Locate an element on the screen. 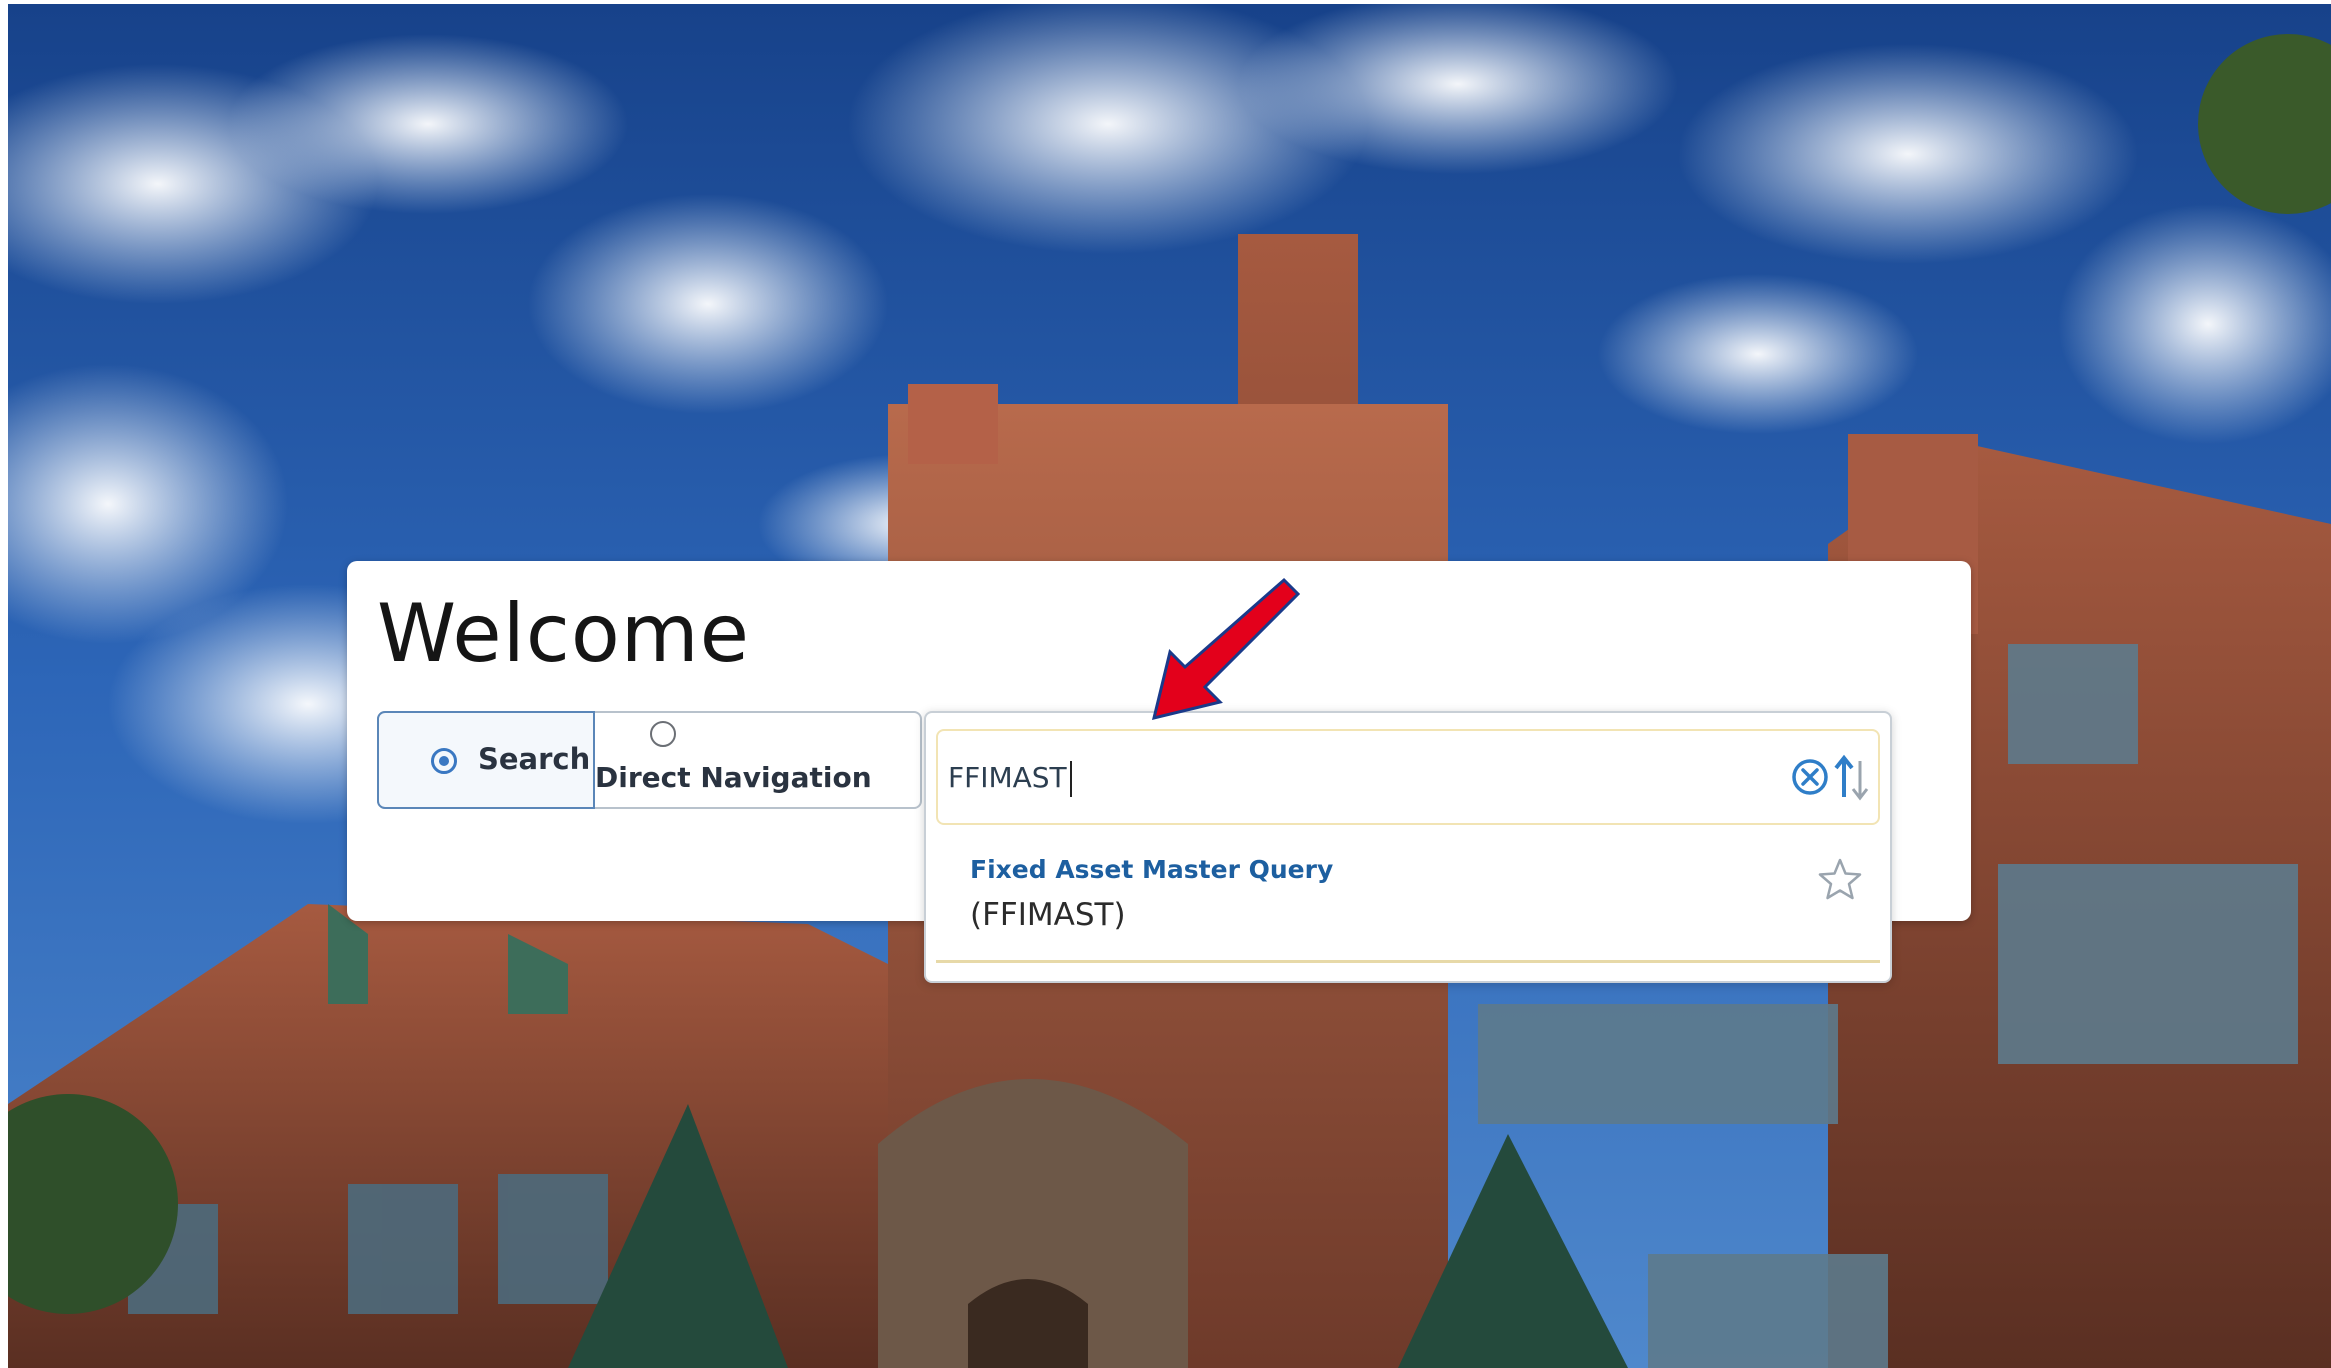 This screenshot has height=1368, width=2331. search-result-item: Fixed Asset Master Query (FFIMAST) is located at coordinates (1408, 900).